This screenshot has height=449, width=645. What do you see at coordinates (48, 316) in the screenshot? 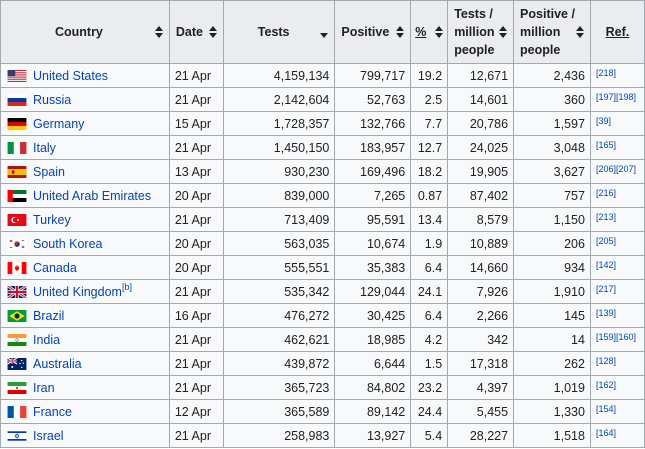
I see `country-link: Brazil` at bounding box center [48, 316].